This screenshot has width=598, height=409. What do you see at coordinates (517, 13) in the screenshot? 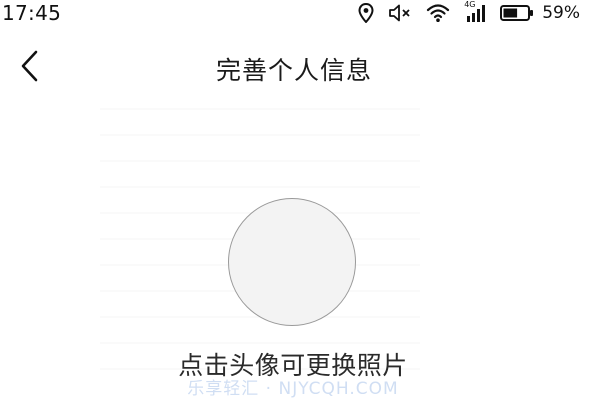
I see `battery-icon` at bounding box center [517, 13].